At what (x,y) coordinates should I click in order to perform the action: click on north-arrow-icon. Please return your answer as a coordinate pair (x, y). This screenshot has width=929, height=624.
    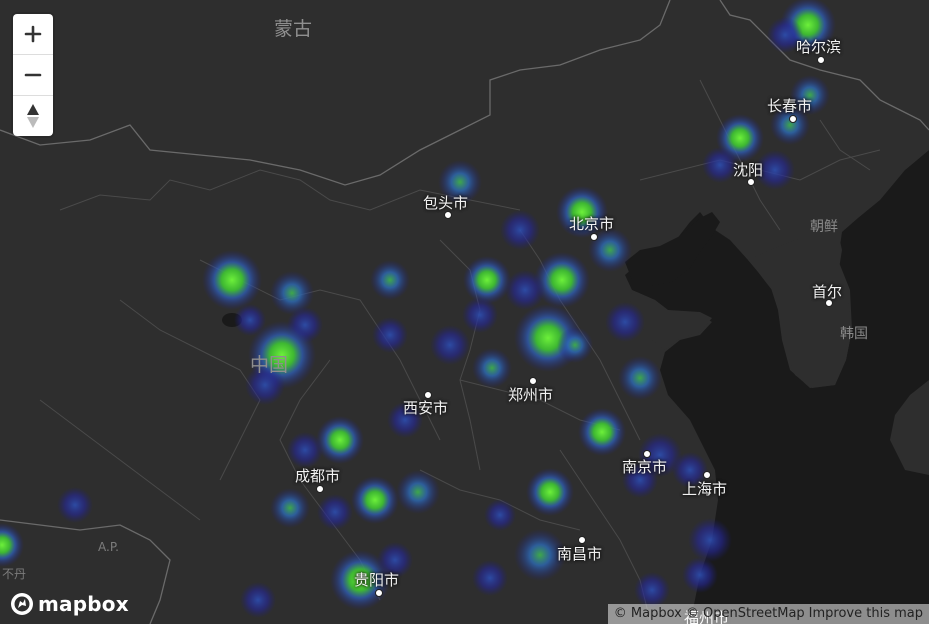
    Looking at the image, I should click on (33, 116).